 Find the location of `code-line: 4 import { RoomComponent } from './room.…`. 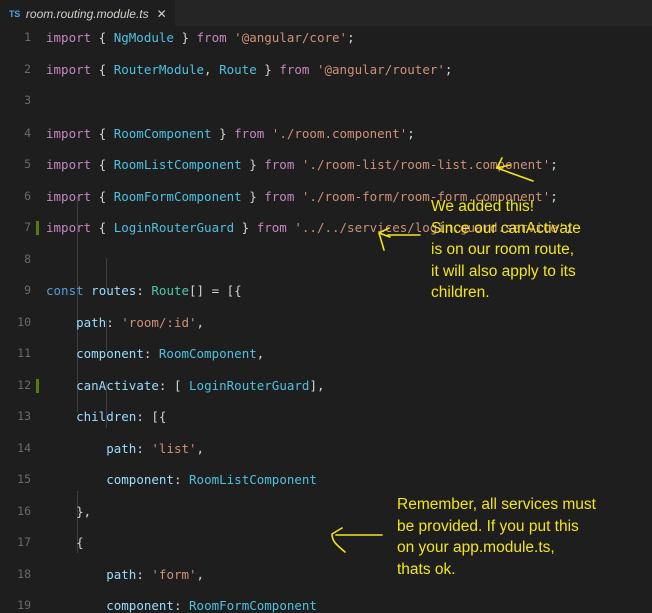

code-line: 4 import { RoomComponent } from './room.… is located at coordinates (326, 134).